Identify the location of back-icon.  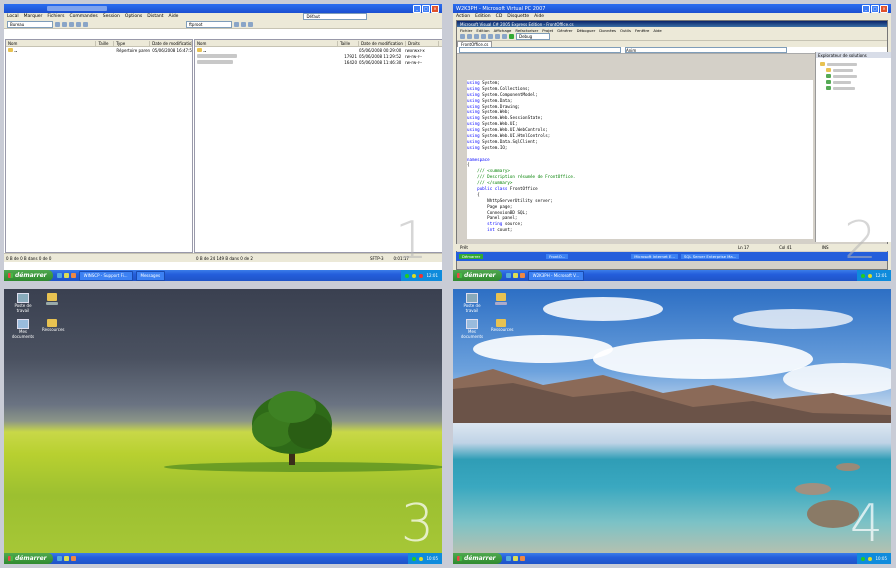
(57, 24).